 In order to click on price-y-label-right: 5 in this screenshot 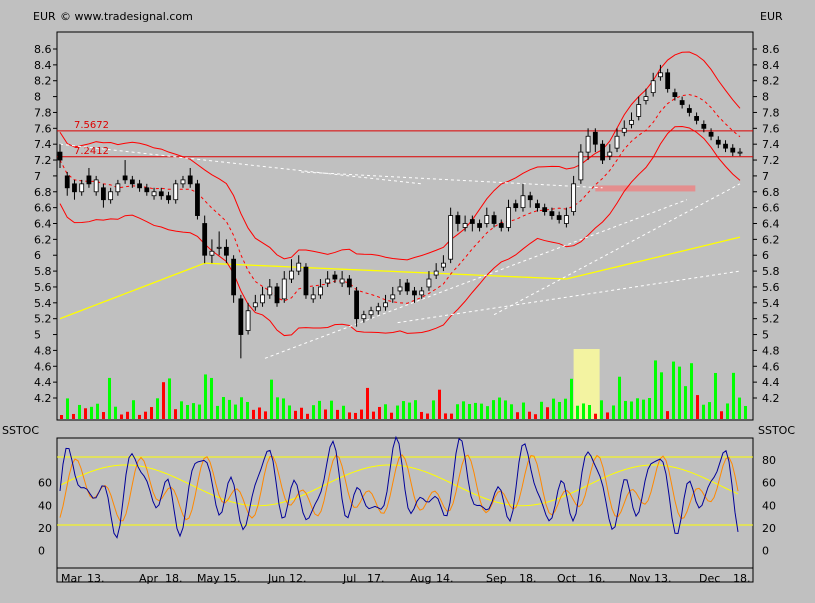, I will do `click(765, 335)`.